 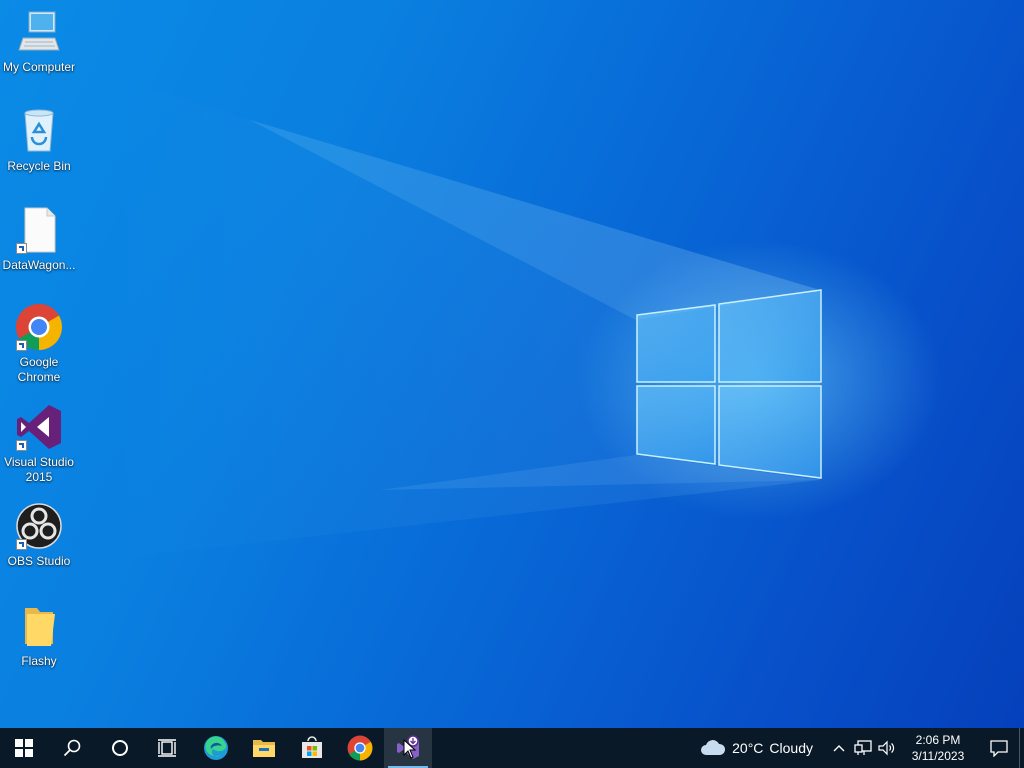 What do you see at coordinates (39, 526) in the screenshot?
I see `obs-icon` at bounding box center [39, 526].